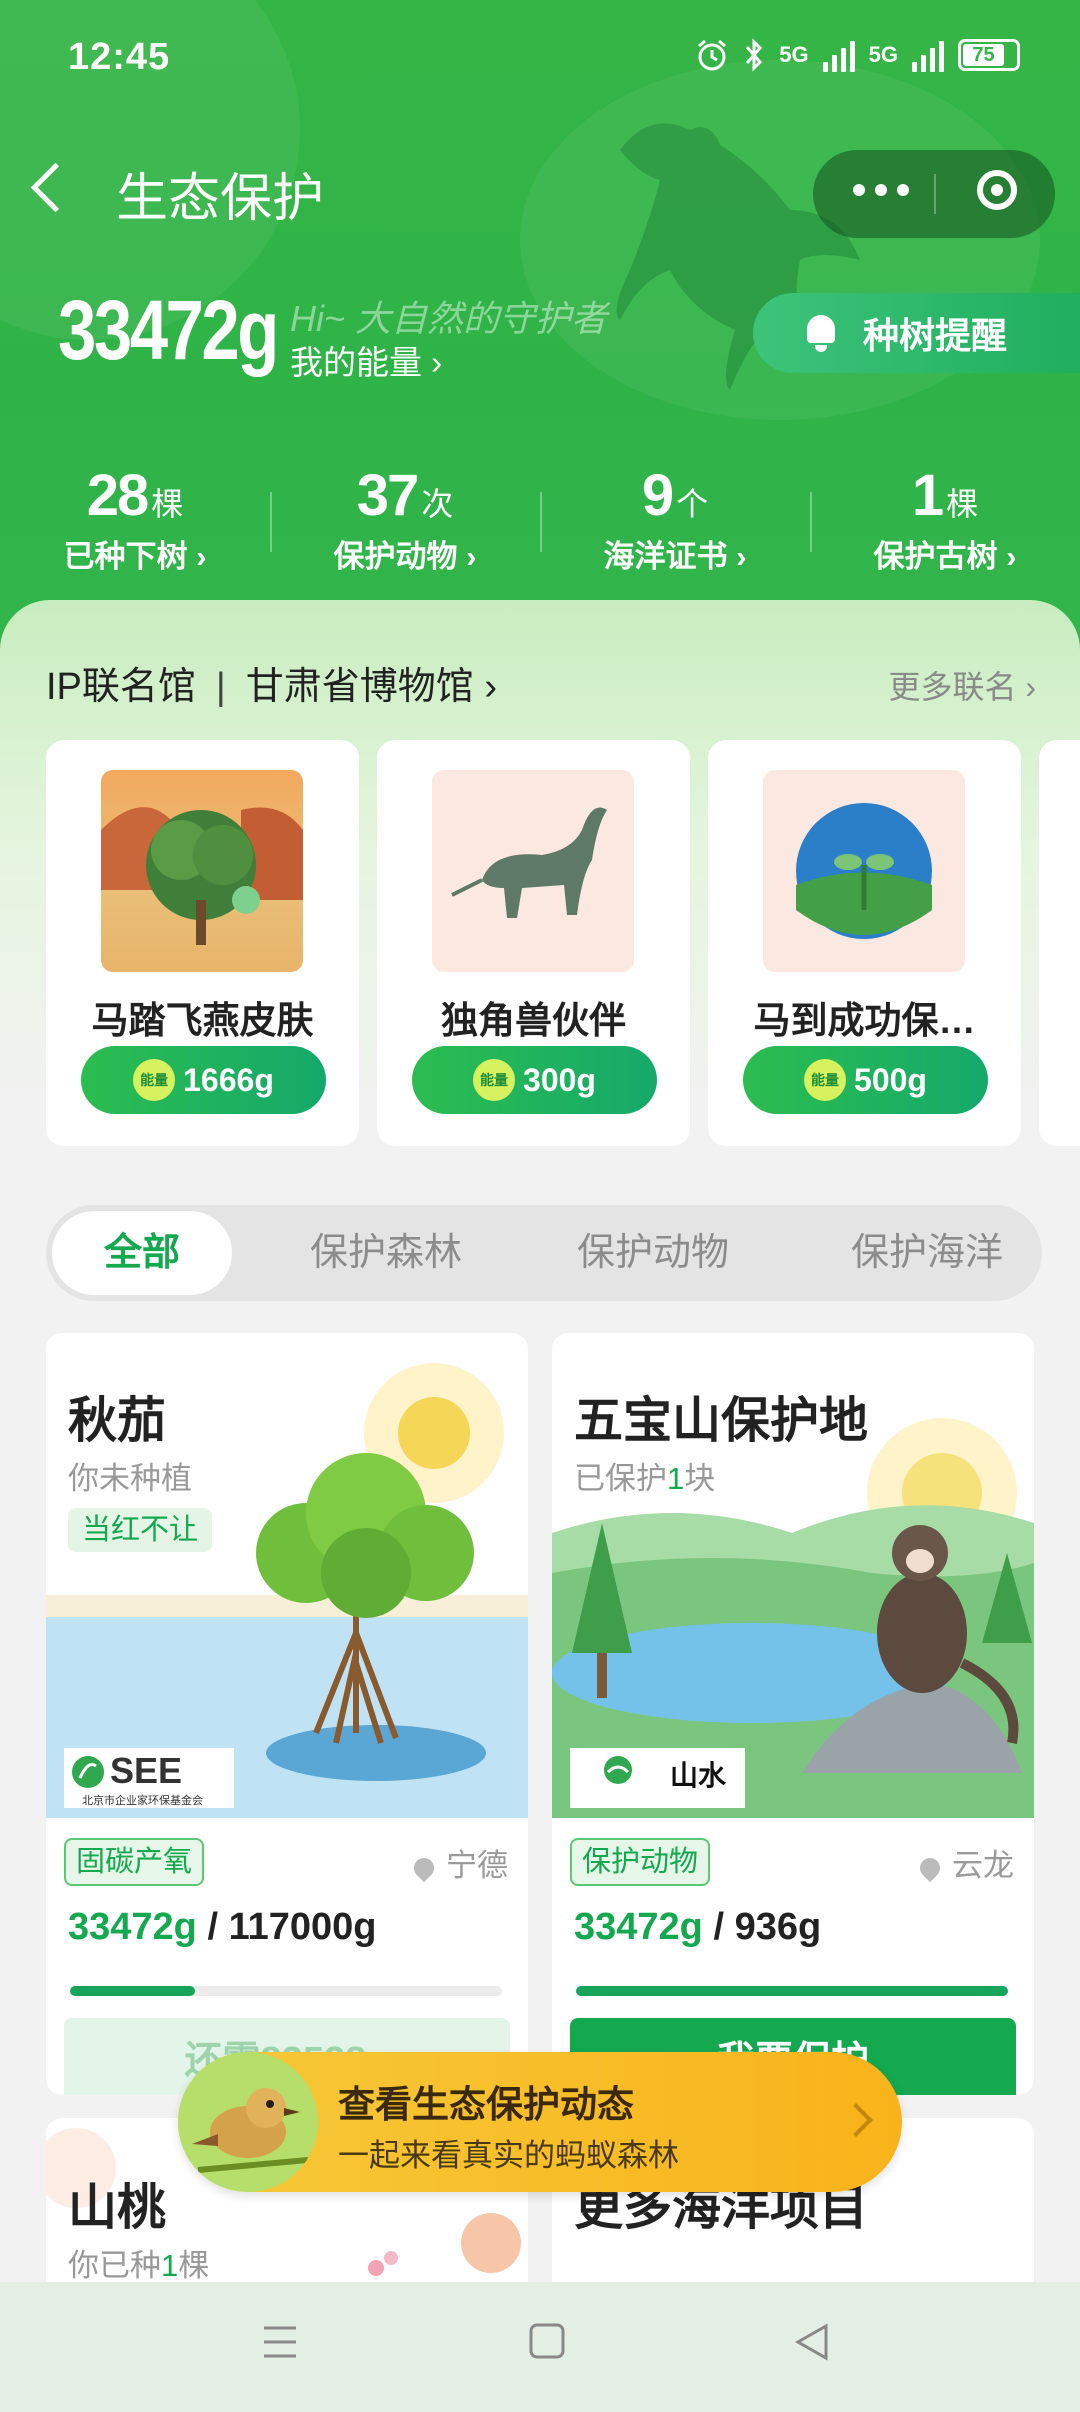  What do you see at coordinates (121, 687) in the screenshot?
I see `ip-prefix: IP联名馆` at bounding box center [121, 687].